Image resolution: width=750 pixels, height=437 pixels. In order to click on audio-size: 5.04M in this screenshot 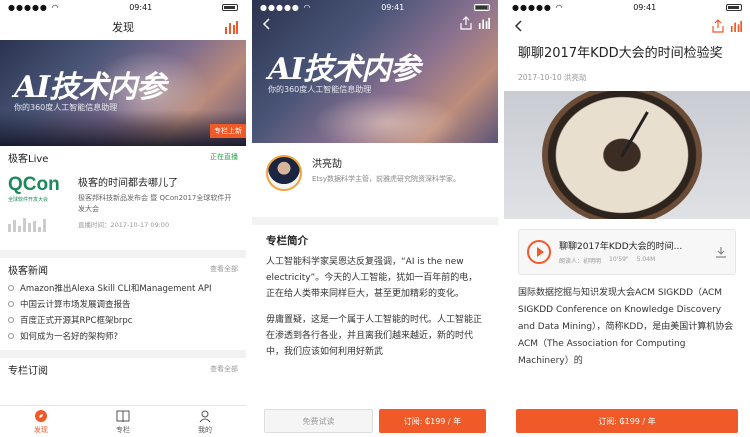, I will do `click(646, 259)`.